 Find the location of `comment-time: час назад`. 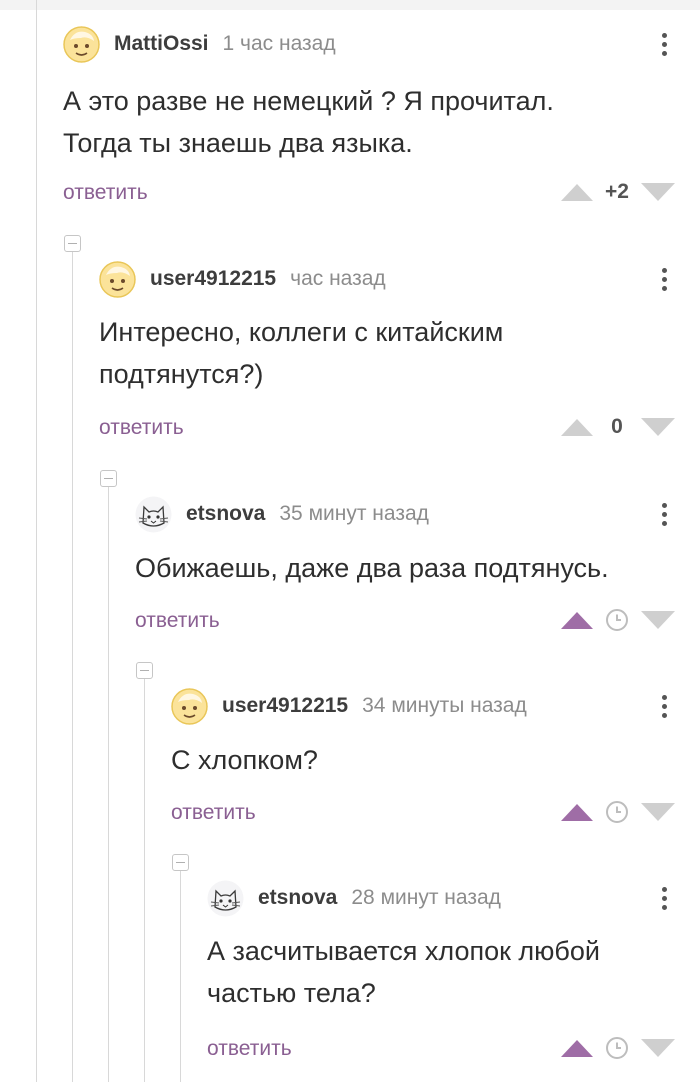

comment-time: час назад is located at coordinates (338, 279).